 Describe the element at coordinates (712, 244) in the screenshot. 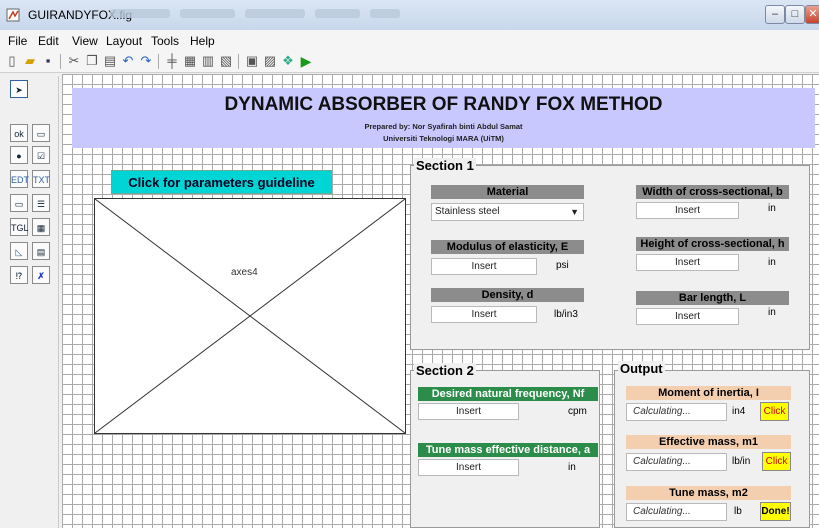

I see `height-label: Height of cross-sectional, h` at that location.